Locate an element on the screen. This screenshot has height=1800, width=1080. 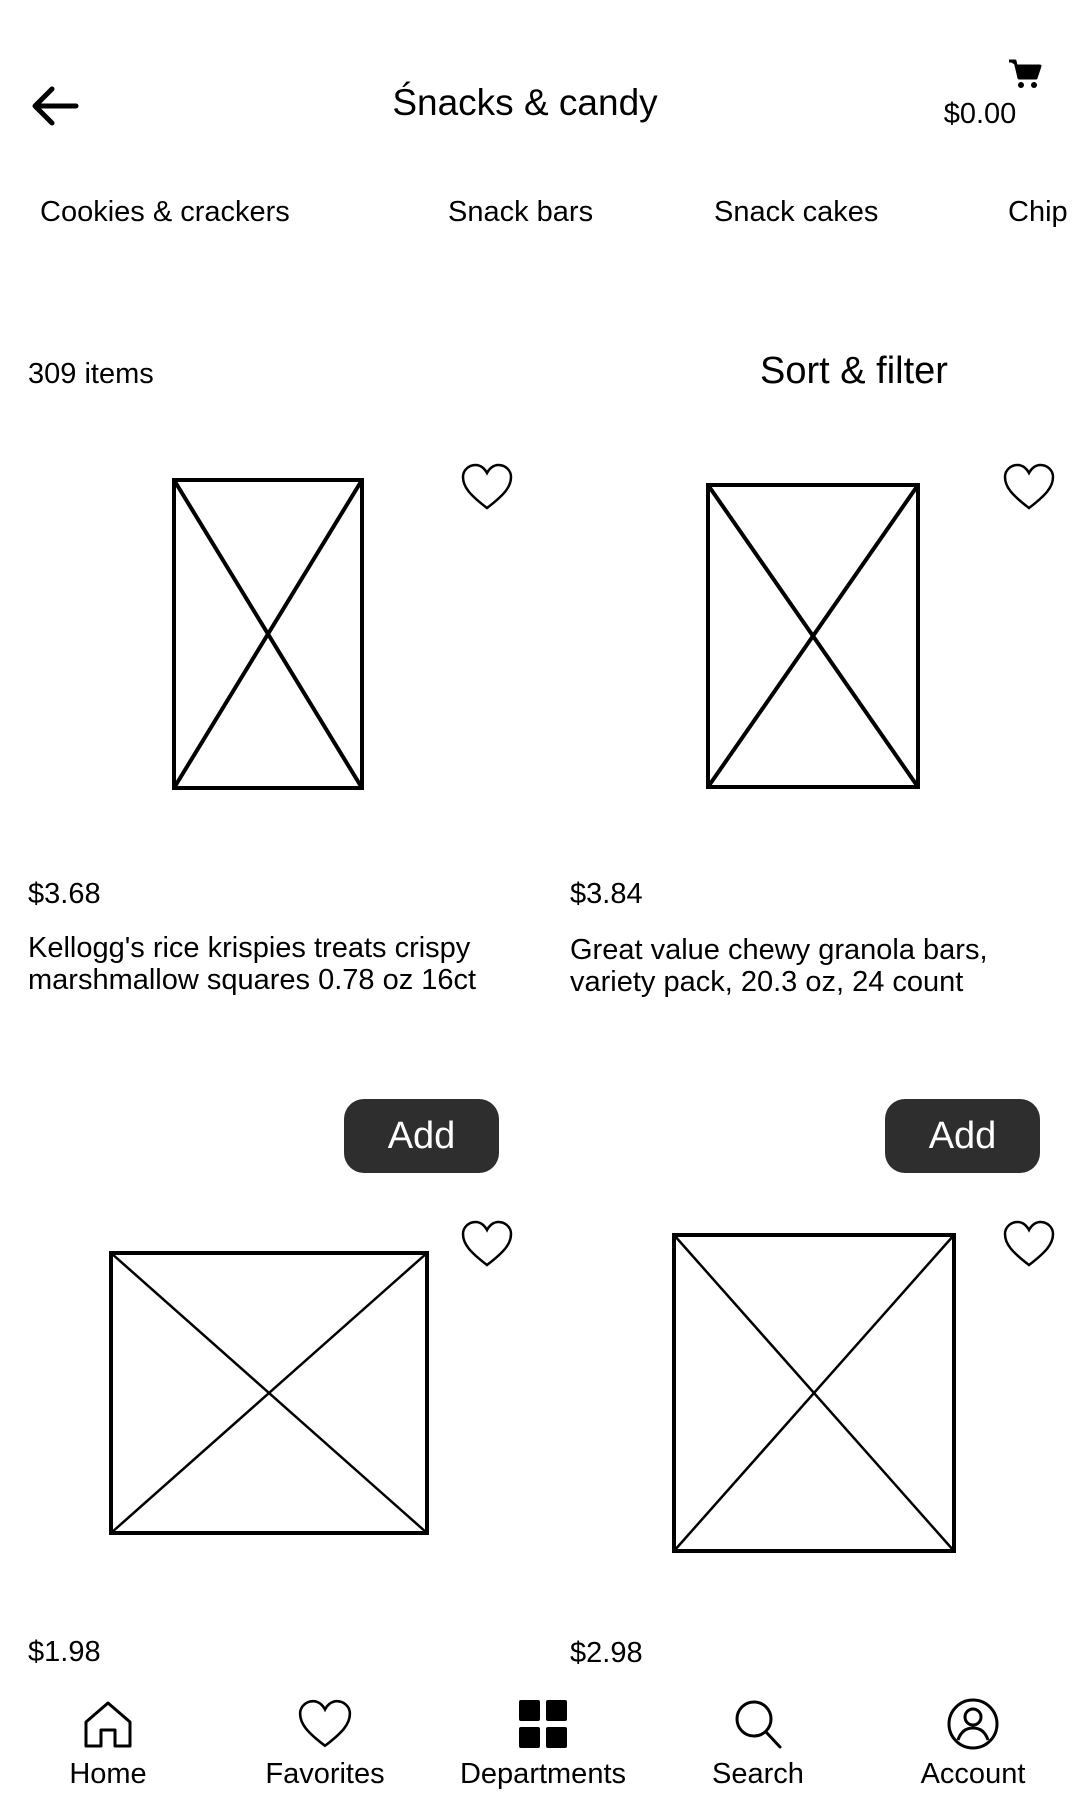
results-count: 309 items is located at coordinates (91, 374).